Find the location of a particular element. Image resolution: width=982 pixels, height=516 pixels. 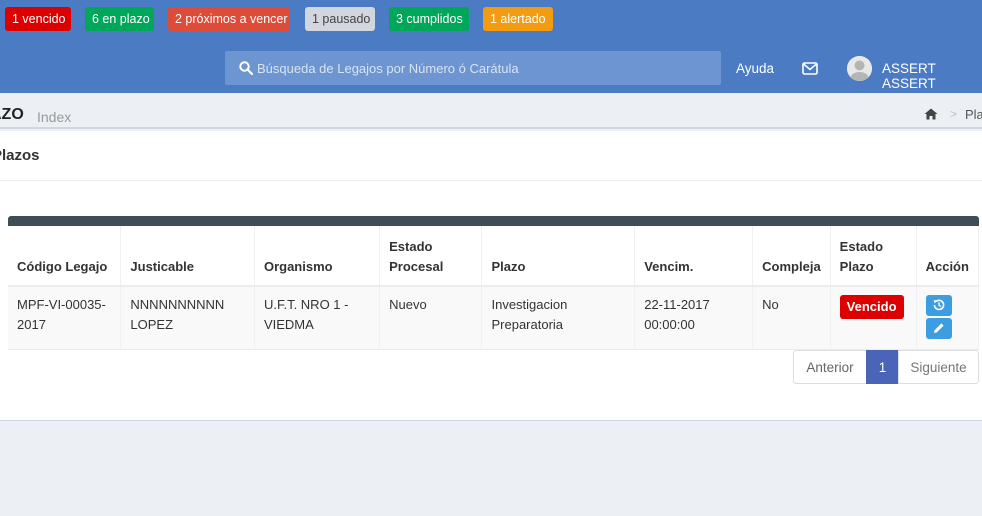

search-input is located at coordinates (477, 68).